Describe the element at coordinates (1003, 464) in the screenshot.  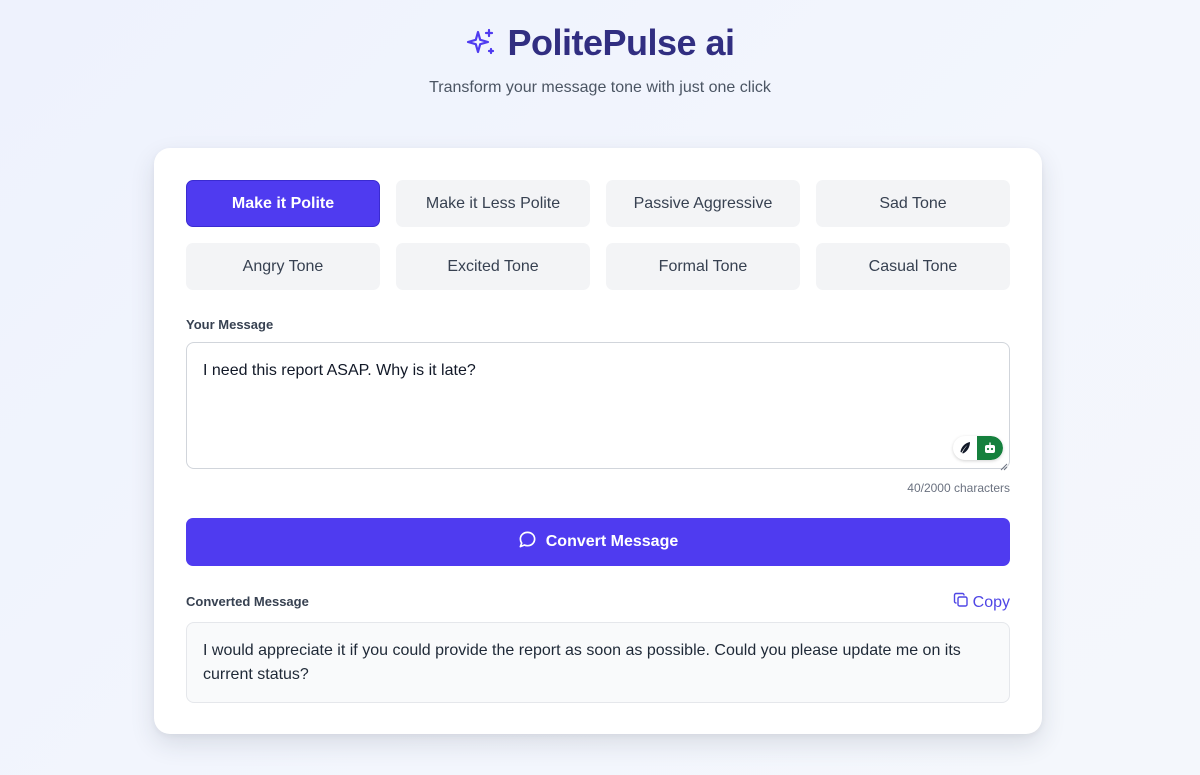
I see `resize-handle-icon` at that location.